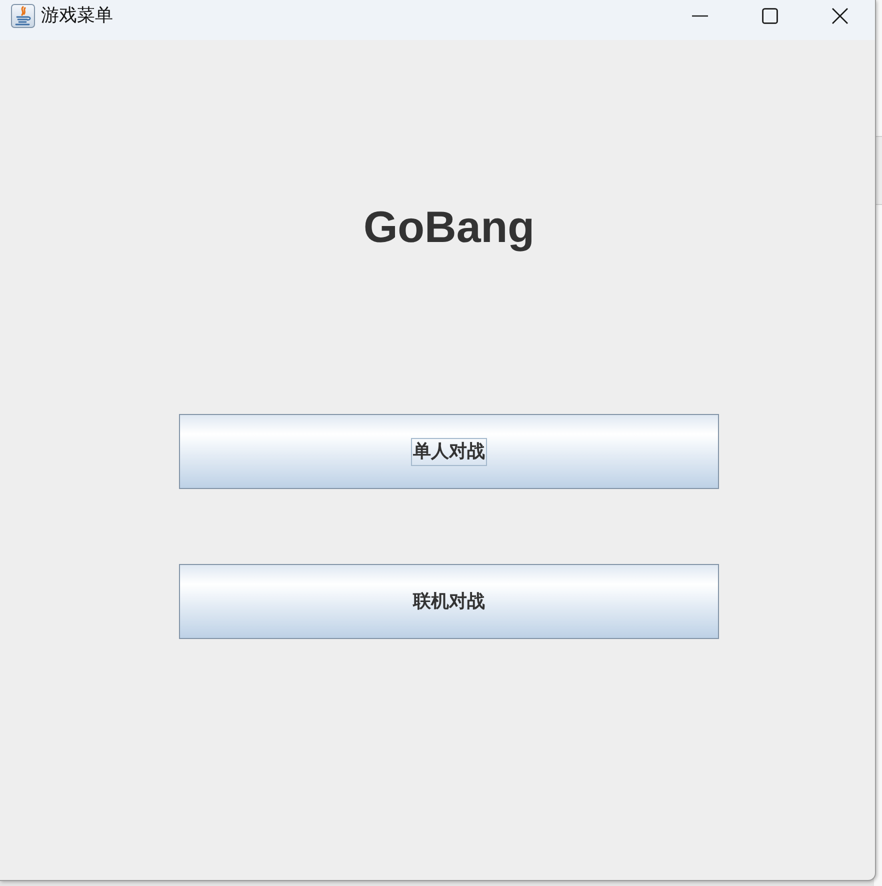 The image size is (882, 886). Describe the element at coordinates (77, 15) in the screenshot. I see `window-title: 游戏菜单` at that location.